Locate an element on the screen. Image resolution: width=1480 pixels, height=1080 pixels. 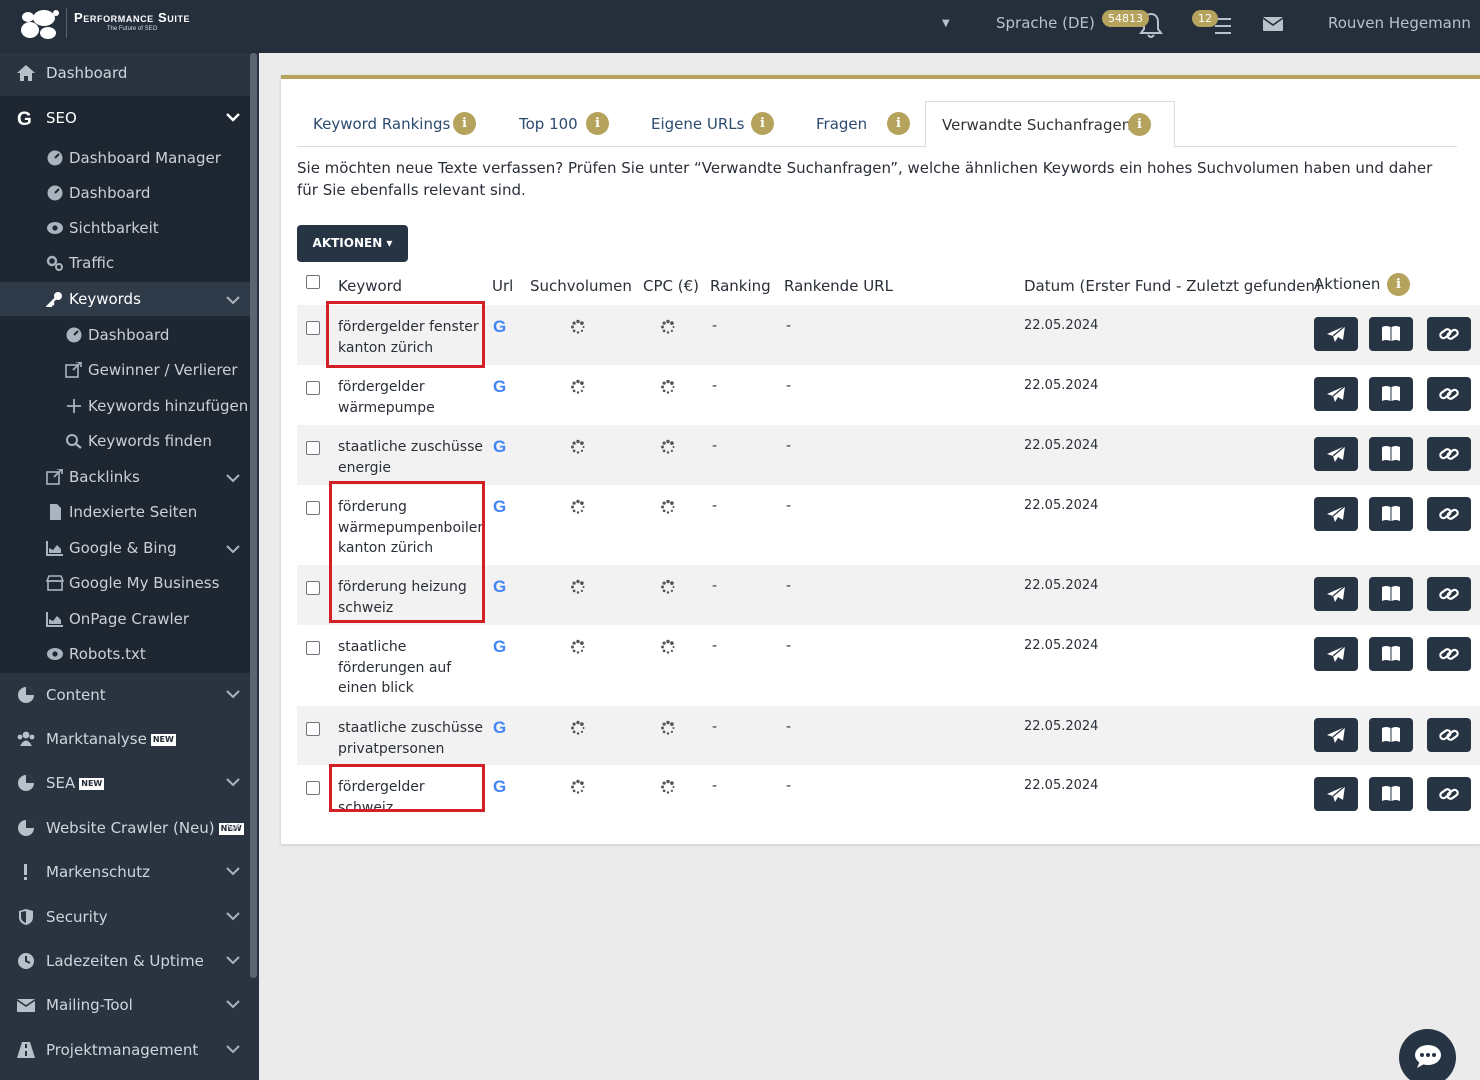
sidebar-item-seo: G SEO is located at coordinates (125, 118).